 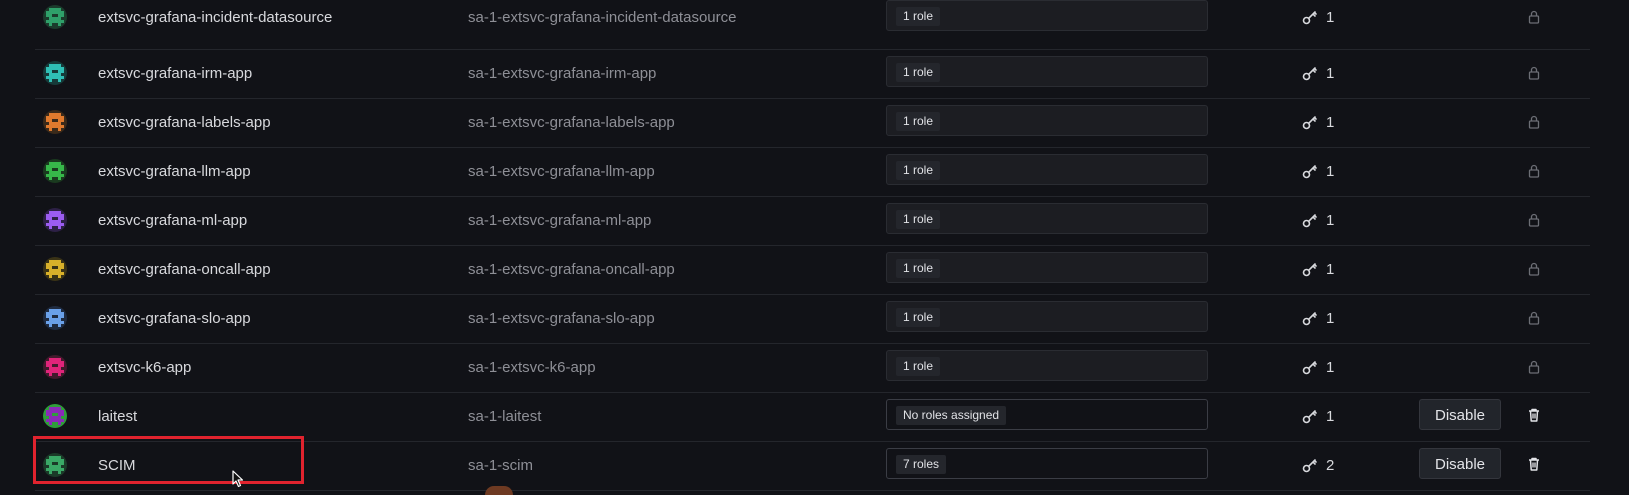 What do you see at coordinates (215, 18) in the screenshot?
I see `account-name: extsvc-grafana-incident-datasource` at bounding box center [215, 18].